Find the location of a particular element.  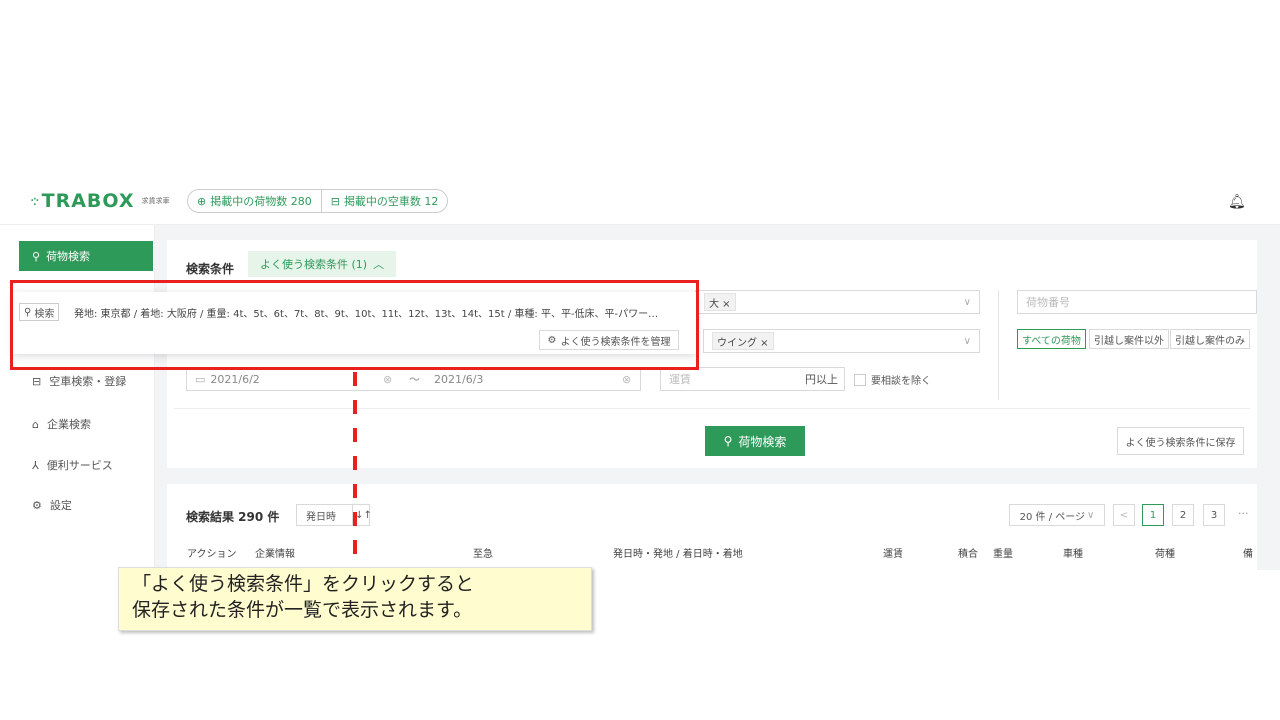

sidebar-item-cargo-search: ⚲ 荷物検索 is located at coordinates (86, 256).